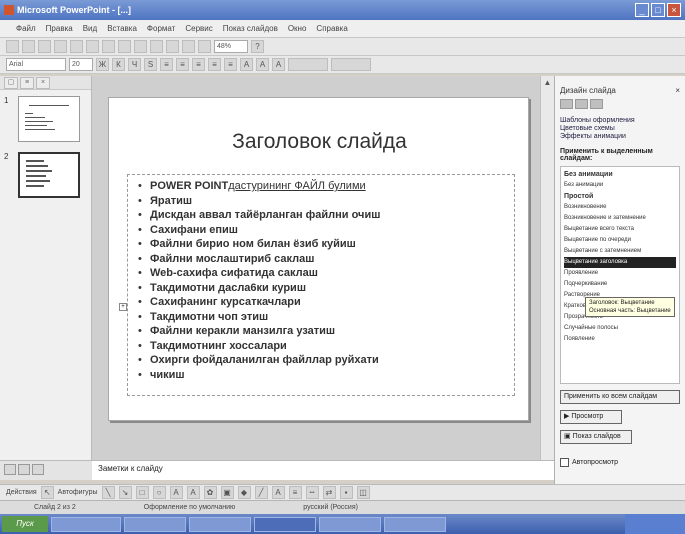 The width and height of the screenshot is (685, 534). Describe the element at coordinates (250, 28) in the screenshot. I see `menu-slideshow: Показ слайдов` at that location.